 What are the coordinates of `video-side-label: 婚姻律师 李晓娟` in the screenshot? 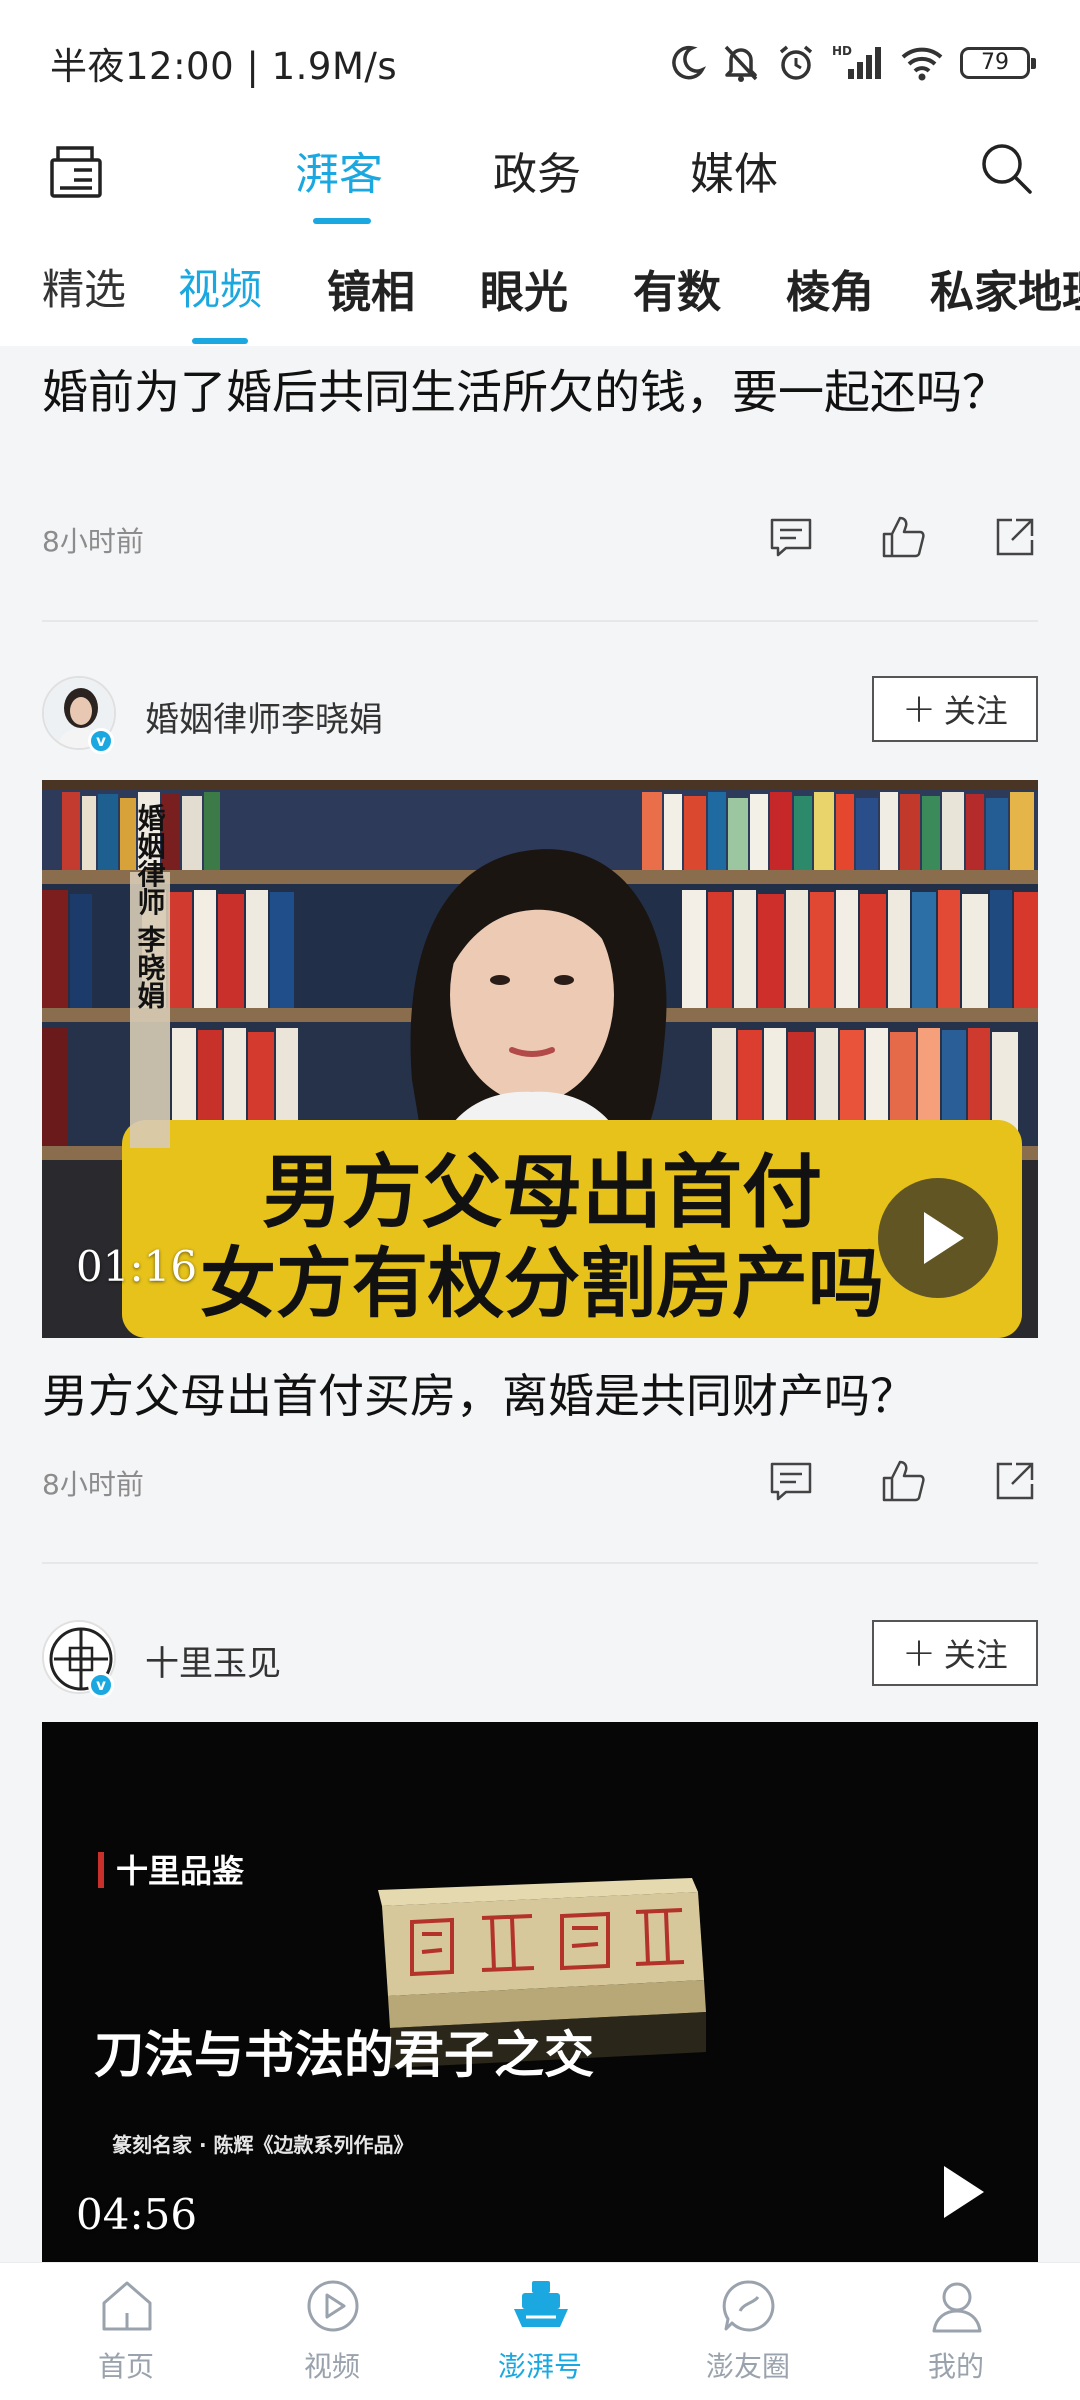 It's located at (150, 906).